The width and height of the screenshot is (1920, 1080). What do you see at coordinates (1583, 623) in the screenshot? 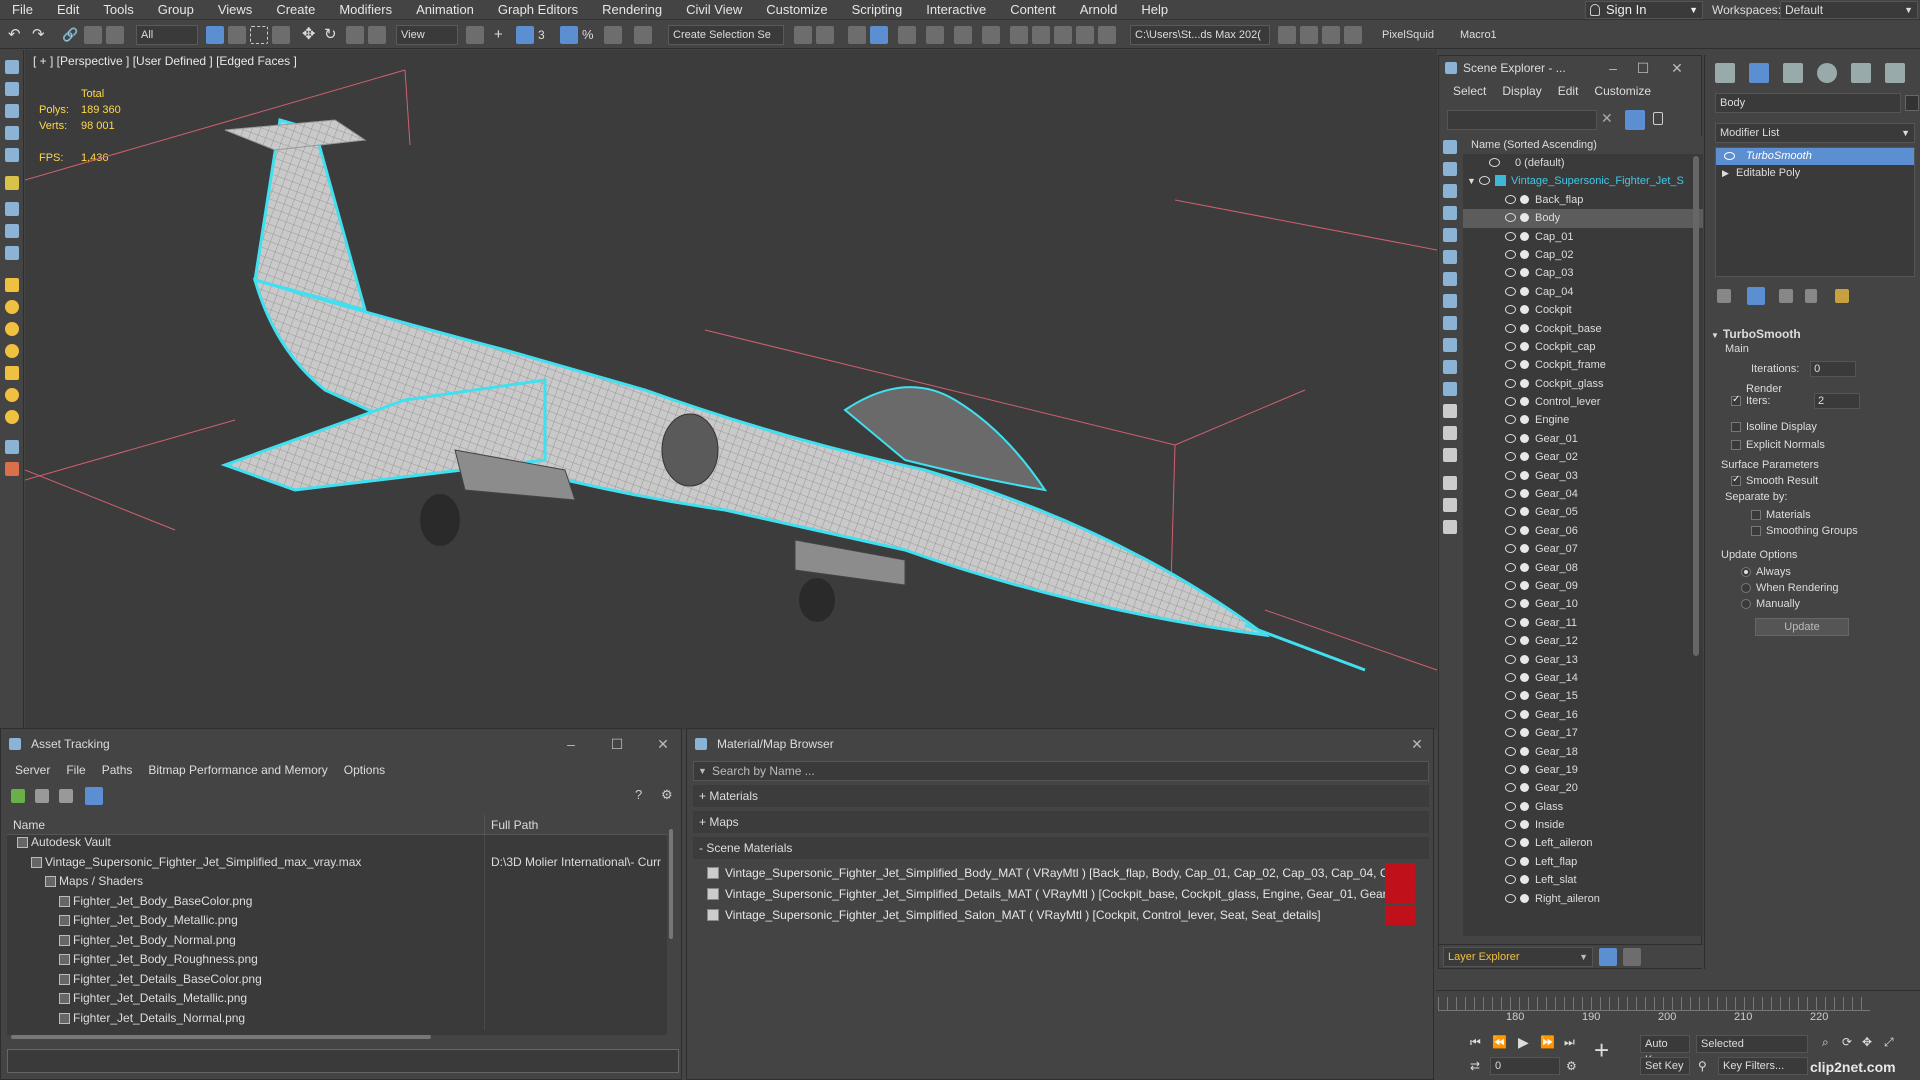
I see `tree-row-object: Gear_11` at bounding box center [1583, 623].